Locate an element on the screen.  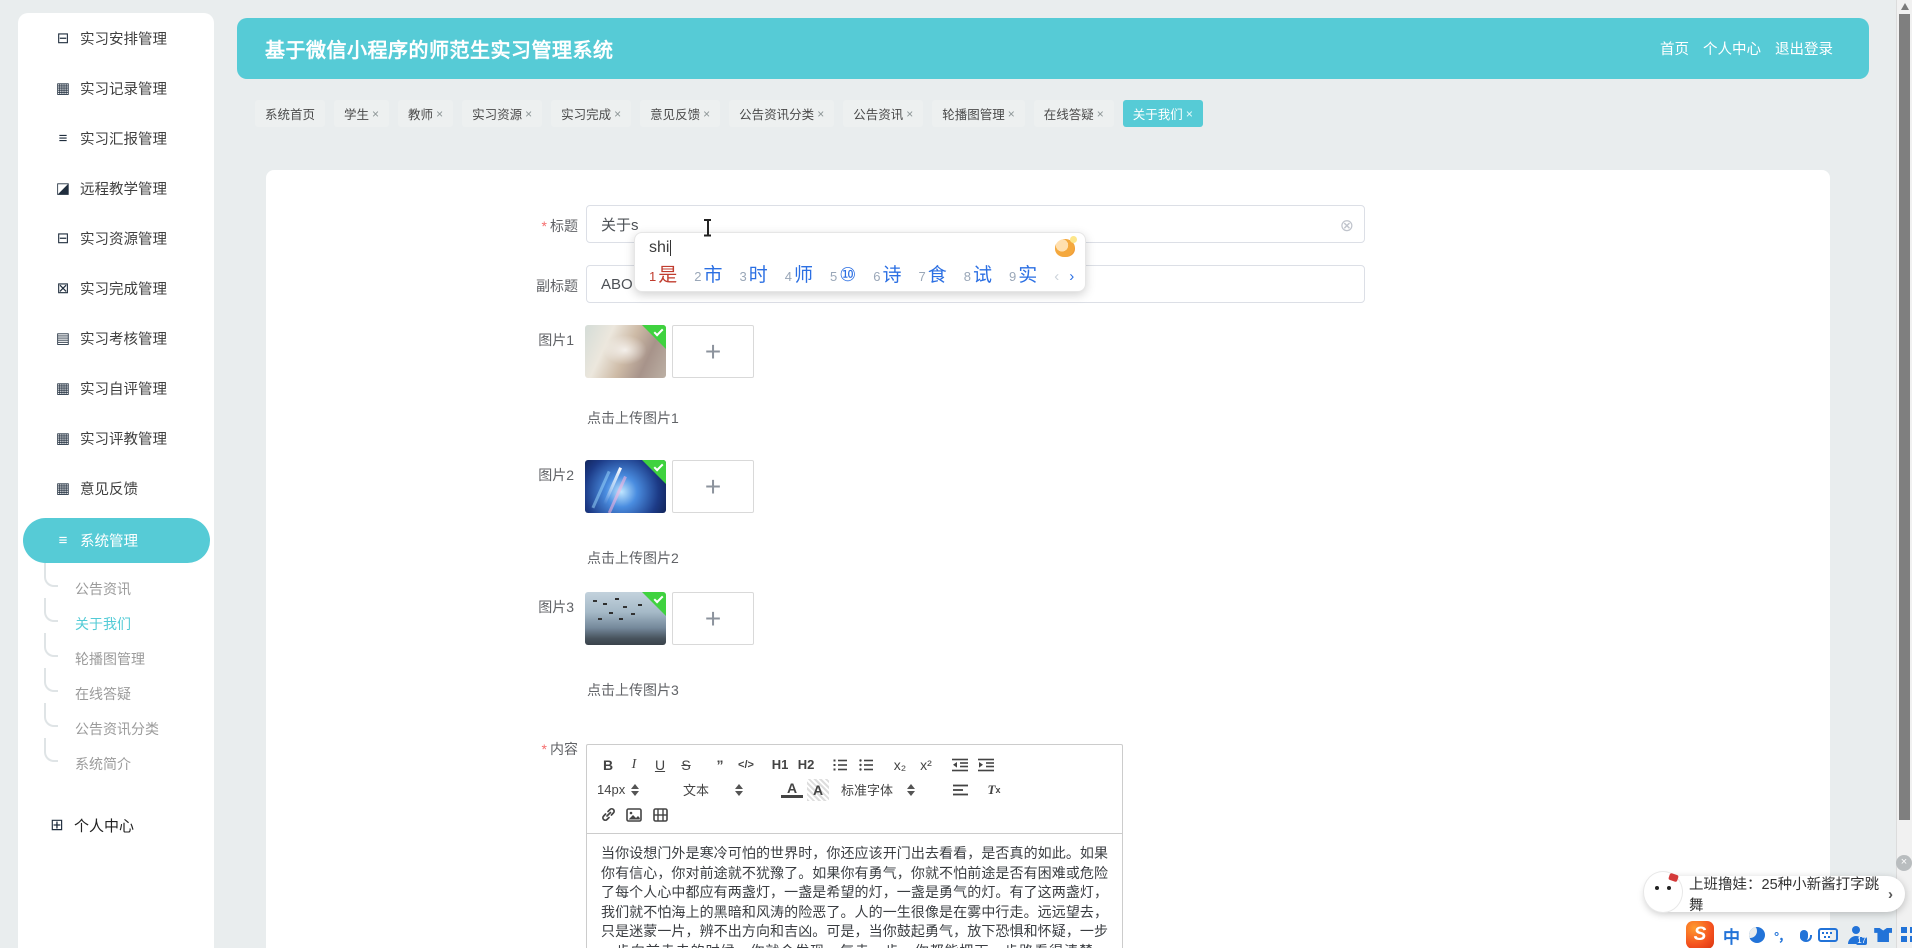
clear-icon: ⊗ is located at coordinates (1347, 226).